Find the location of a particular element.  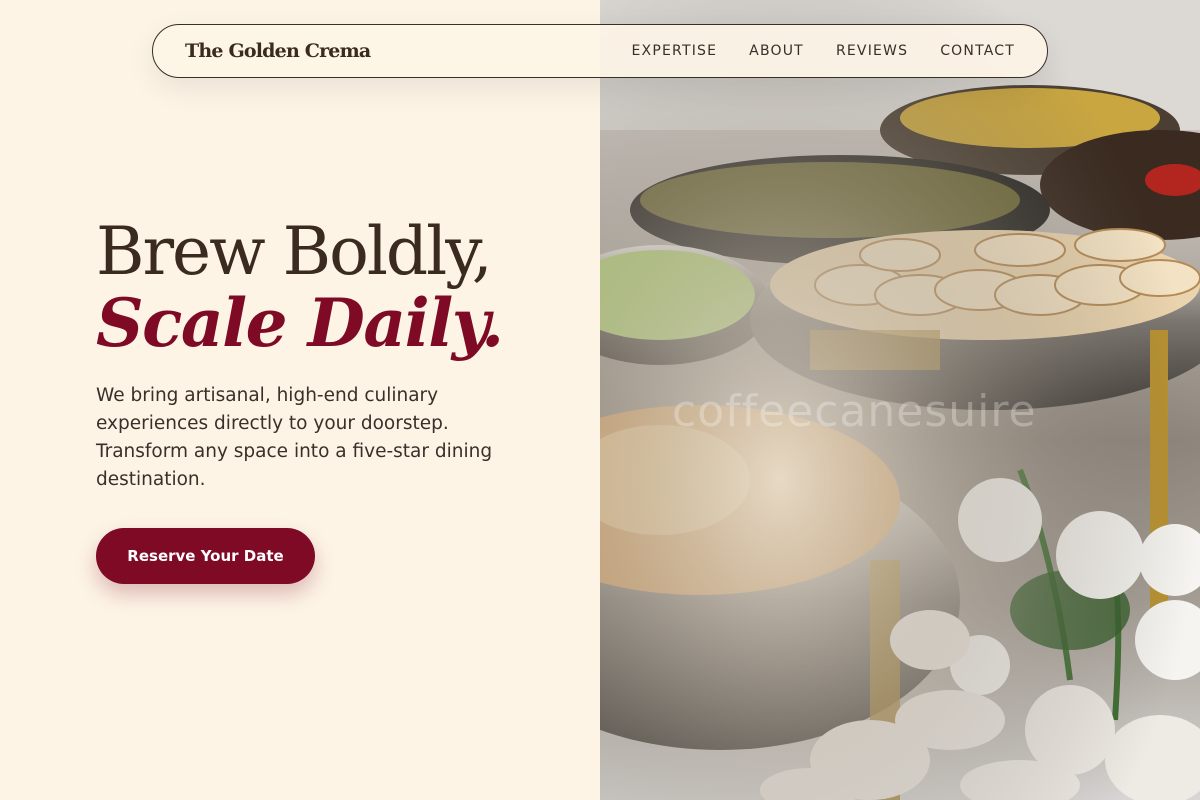

nav-link-about: ABOUT is located at coordinates (776, 51).